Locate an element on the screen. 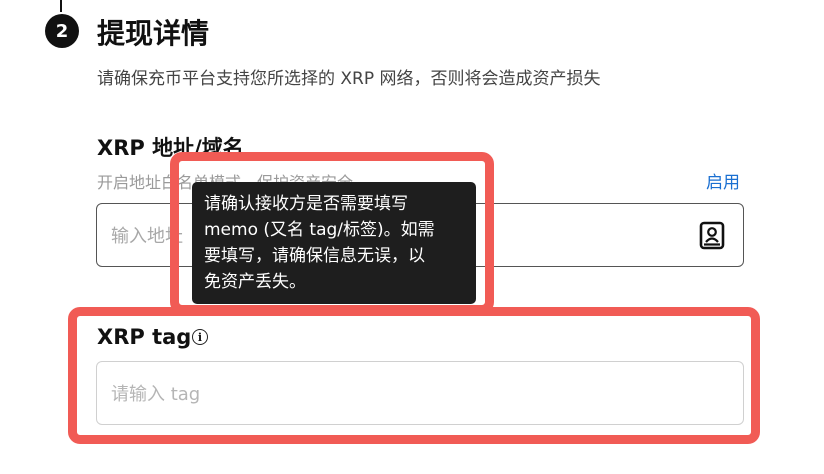 This screenshot has height=474, width=824. address-placeholder: 输入地址 is located at coordinates (147, 236).